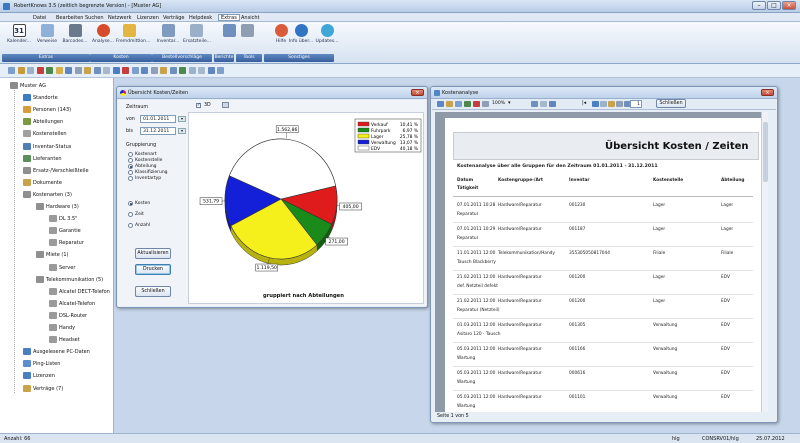  Describe the element at coordinates (72, 303) in the screenshot. I see `tree-item-alcatel-telefon: Alcatel-Telefon` at that location.